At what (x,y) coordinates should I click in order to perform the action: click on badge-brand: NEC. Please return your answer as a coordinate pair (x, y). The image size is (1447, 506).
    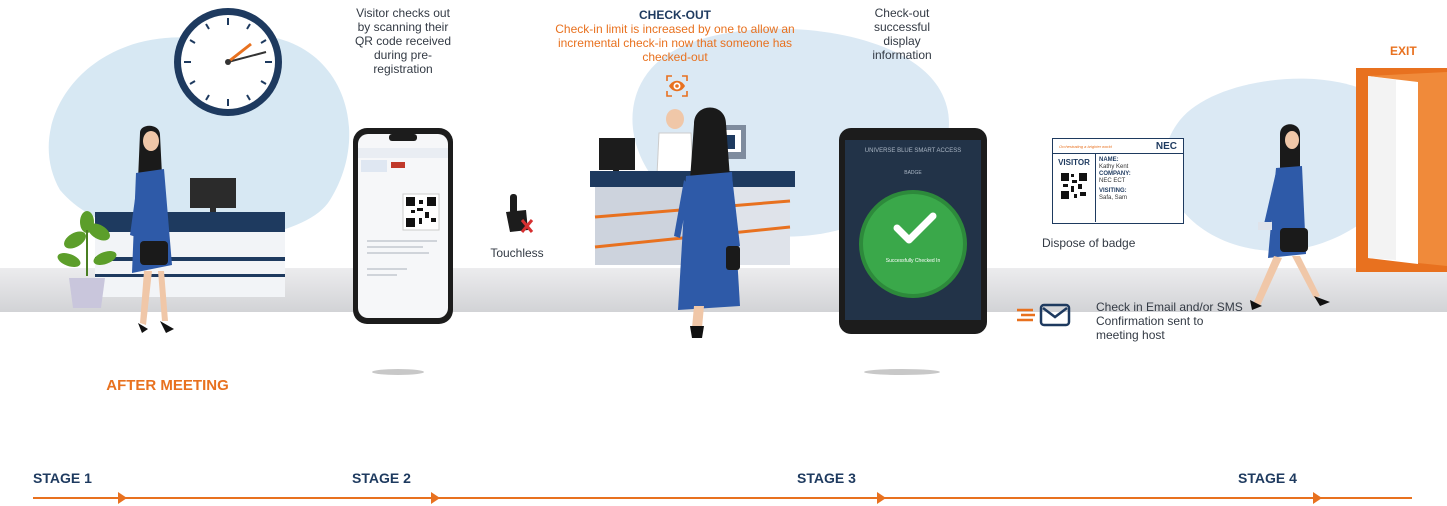
    Looking at the image, I should click on (1166, 146).